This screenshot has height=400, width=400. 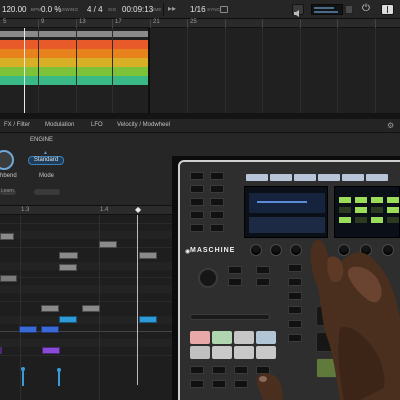 I want to click on bar-number: 9, so click(x=43, y=22).